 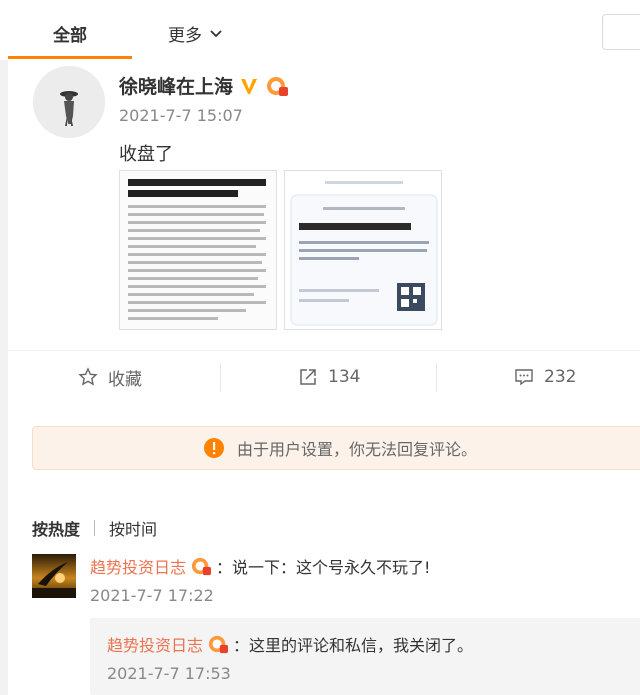 I want to click on author-name: 徐晓峰在上海, so click(x=176, y=85).